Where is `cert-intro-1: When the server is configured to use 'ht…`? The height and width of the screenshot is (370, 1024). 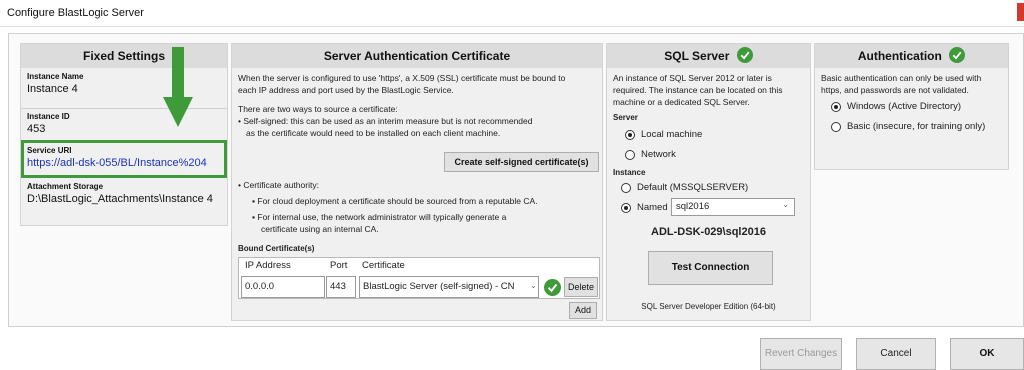 cert-intro-1: When the server is configured to use 'ht… is located at coordinates (402, 78).